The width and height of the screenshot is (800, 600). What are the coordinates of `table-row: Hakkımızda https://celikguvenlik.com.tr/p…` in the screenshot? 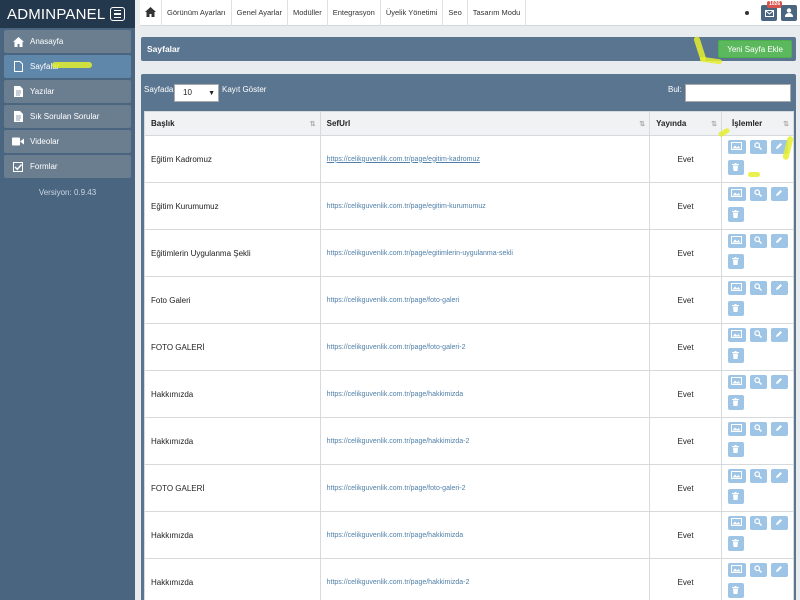 It's located at (469, 394).